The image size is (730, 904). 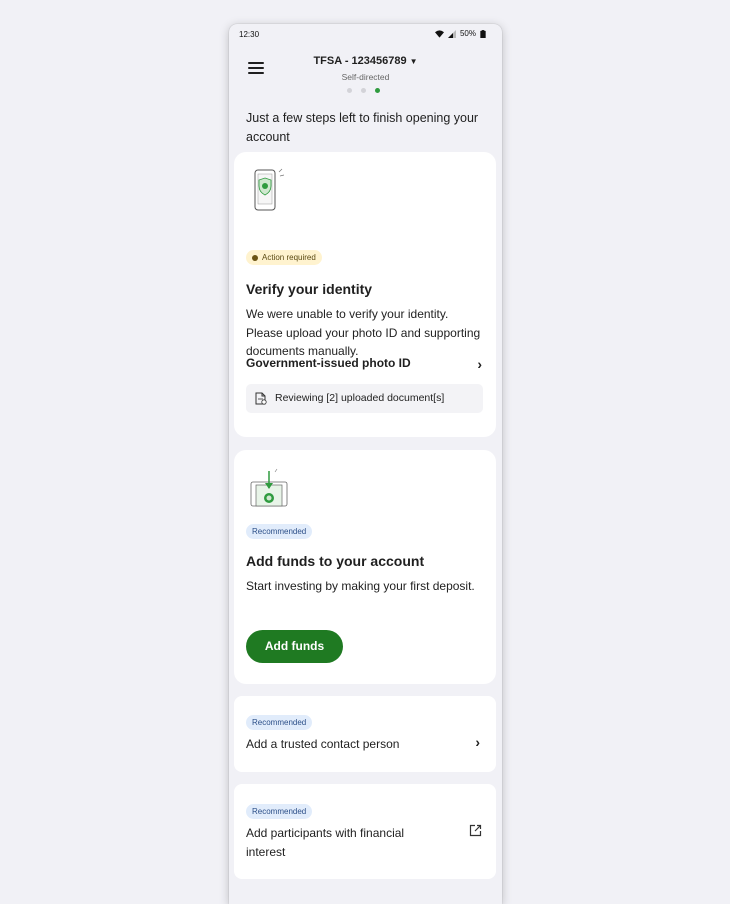 I want to click on participants-label: Add participants with financial interest, so click(x=325, y=842).